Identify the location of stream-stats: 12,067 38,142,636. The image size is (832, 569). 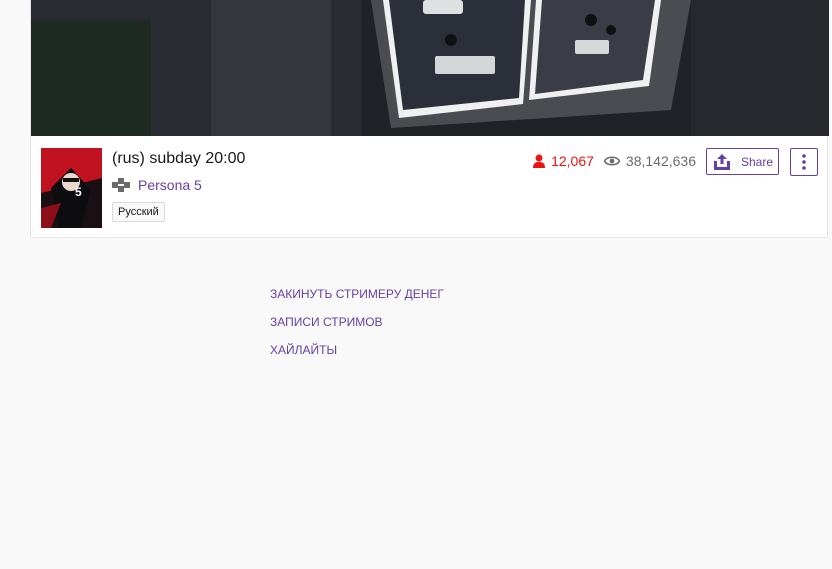
(614, 161).